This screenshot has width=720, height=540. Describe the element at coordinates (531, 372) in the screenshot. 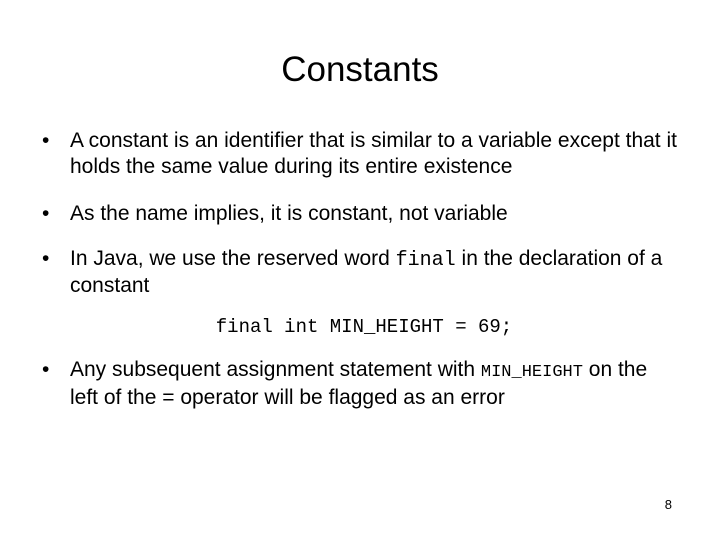

I see `inline-code-min-height: MIN_HEIGHT` at that location.